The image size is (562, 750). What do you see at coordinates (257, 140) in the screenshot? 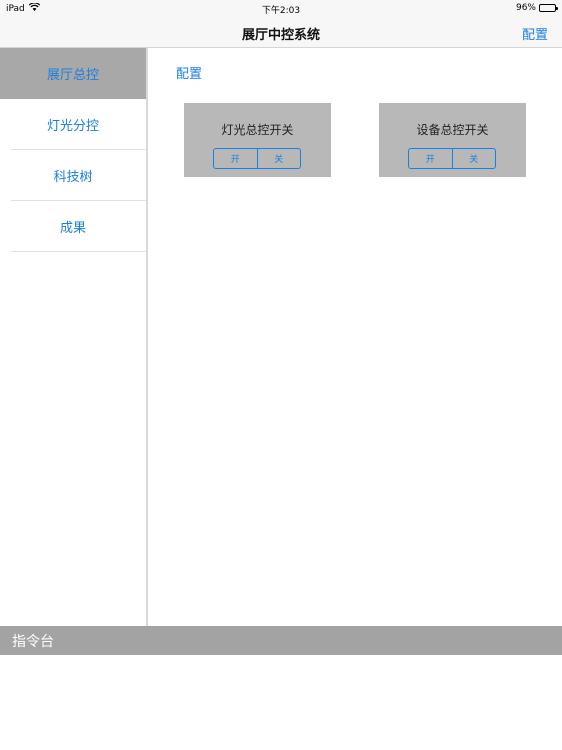
I see `light-master-switch-card: 灯光总控开关 开 关` at bounding box center [257, 140].